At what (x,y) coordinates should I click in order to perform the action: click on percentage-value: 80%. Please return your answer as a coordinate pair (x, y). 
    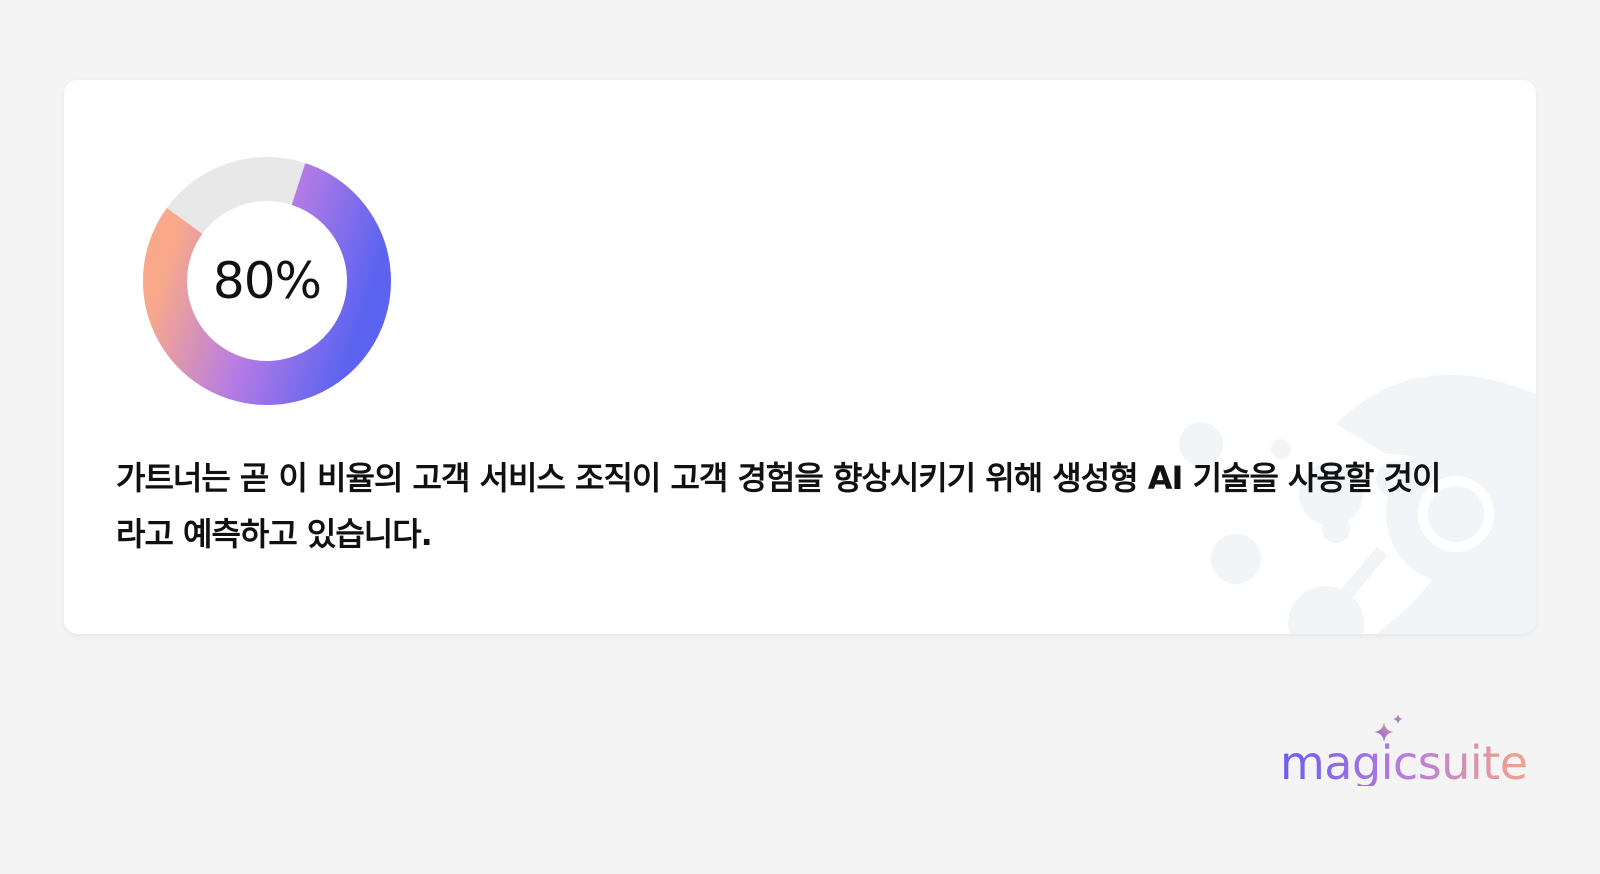
    Looking at the image, I should click on (267, 281).